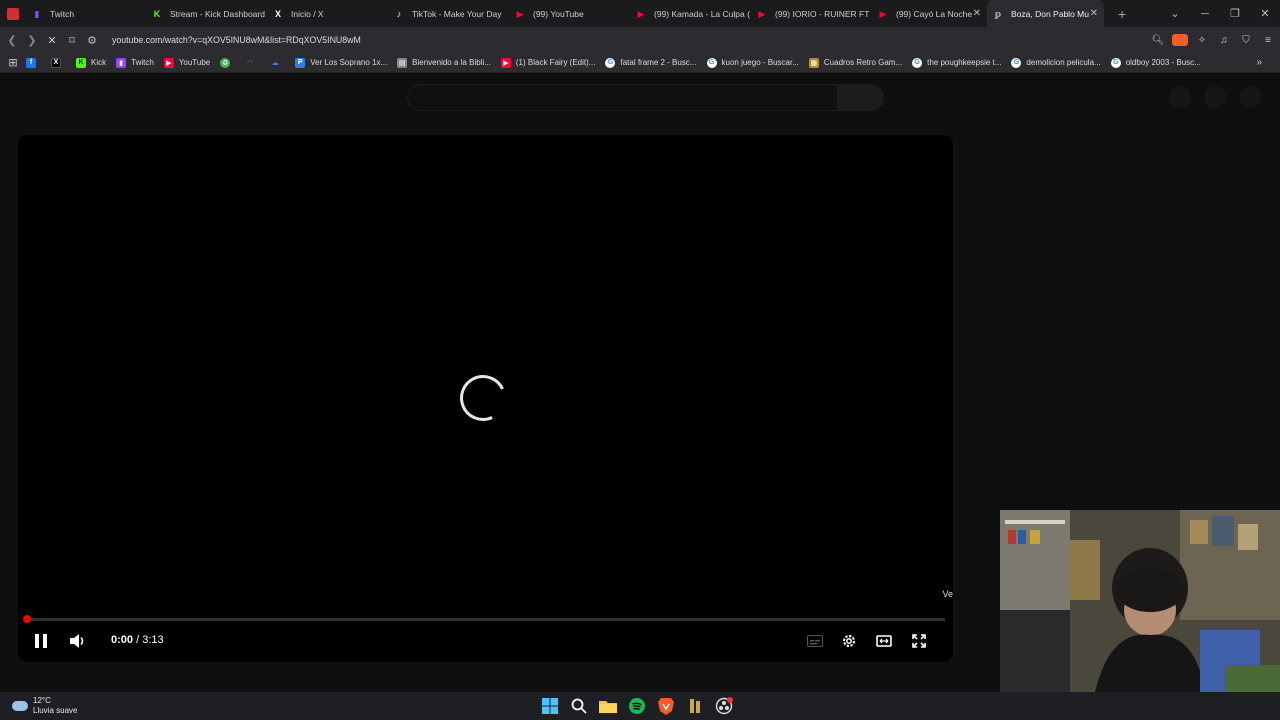 The image size is (1280, 720). I want to click on tab-boza-active: ꝑ Boza, Don Pablo Mu ✕, so click(1045, 13).